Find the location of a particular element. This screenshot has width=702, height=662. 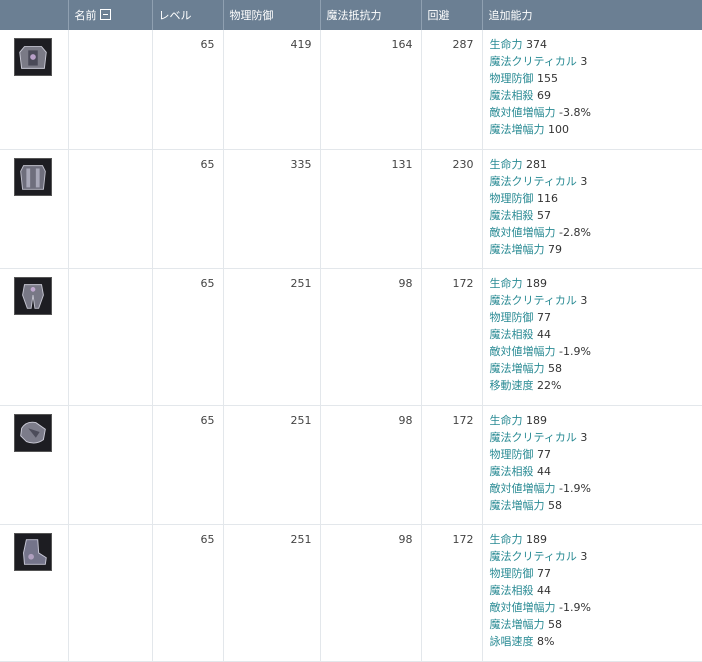

gloves-armor-icon is located at coordinates (33, 433).